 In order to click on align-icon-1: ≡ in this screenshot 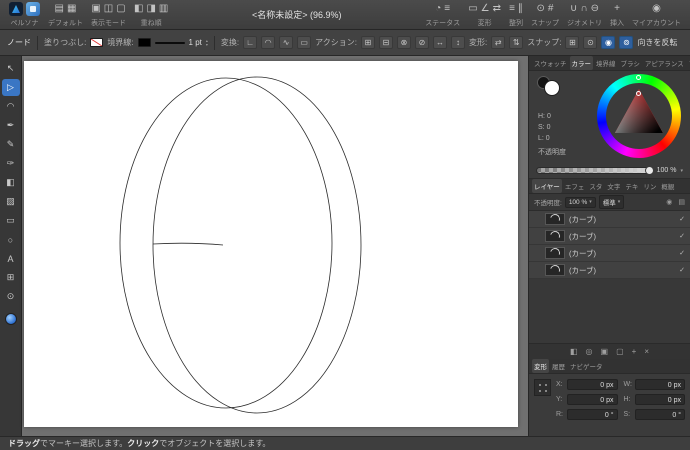, I will do `click(512, 9)`.